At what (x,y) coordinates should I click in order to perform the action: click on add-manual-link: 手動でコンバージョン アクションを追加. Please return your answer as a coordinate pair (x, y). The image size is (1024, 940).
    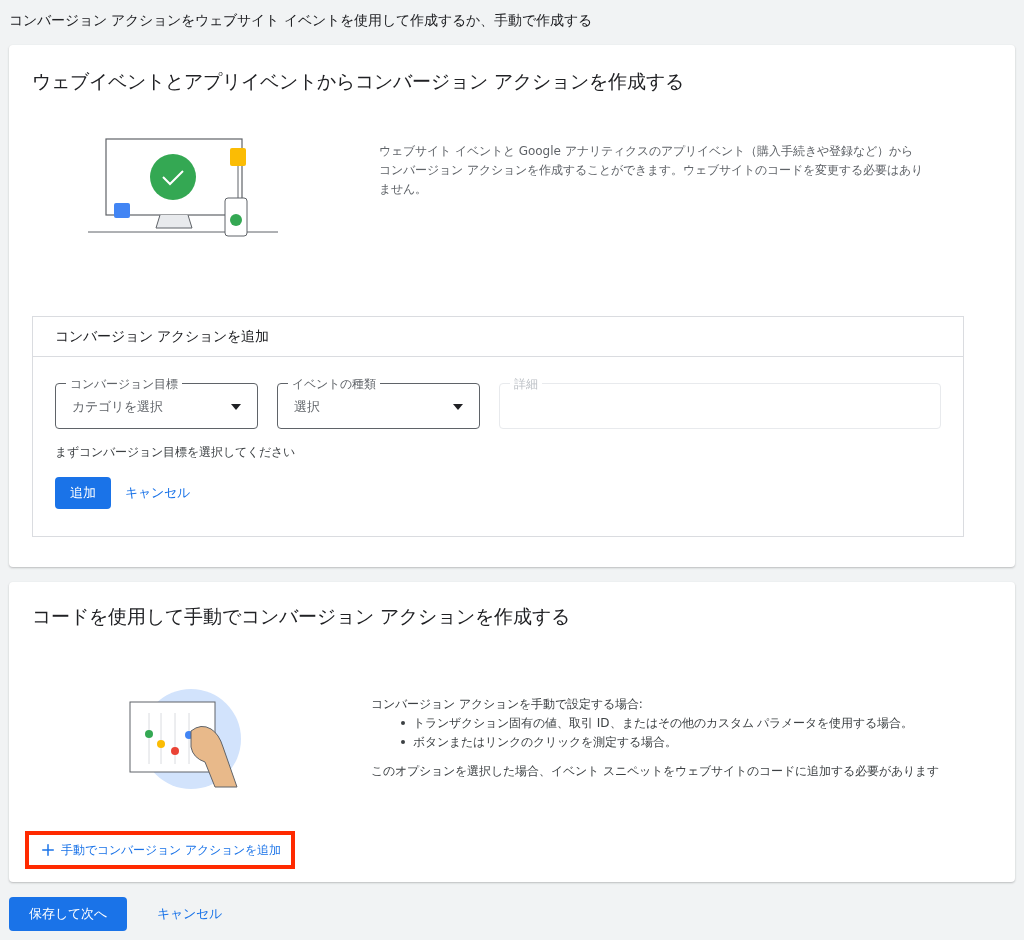
    Looking at the image, I should click on (160, 849).